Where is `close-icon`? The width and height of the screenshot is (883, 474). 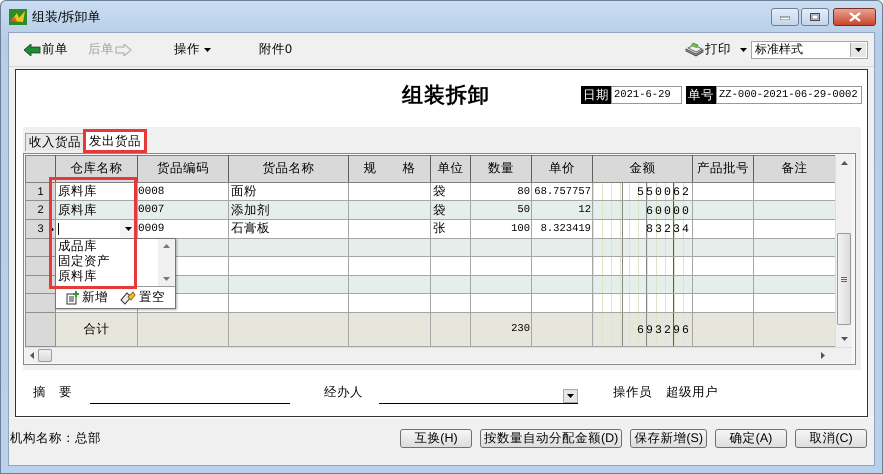 close-icon is located at coordinates (854, 17).